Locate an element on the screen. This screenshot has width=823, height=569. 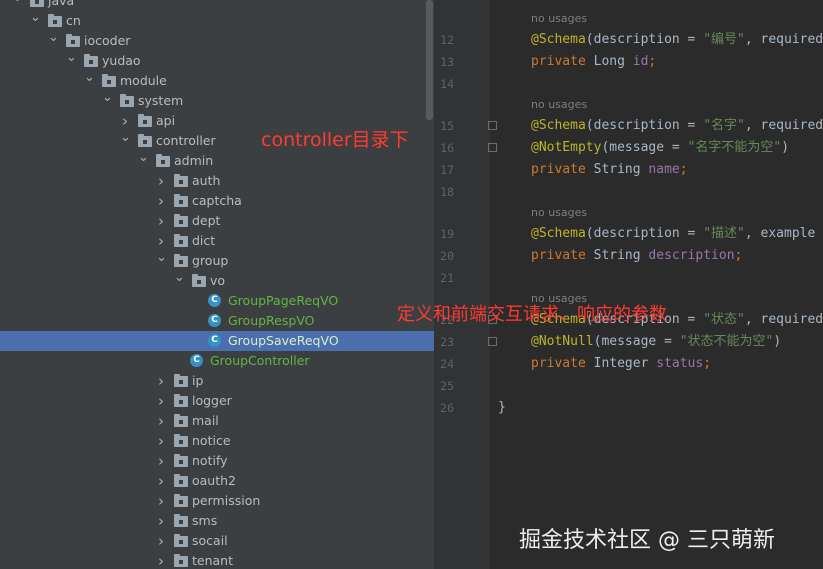
tree-item-label: admin is located at coordinates (194, 160).